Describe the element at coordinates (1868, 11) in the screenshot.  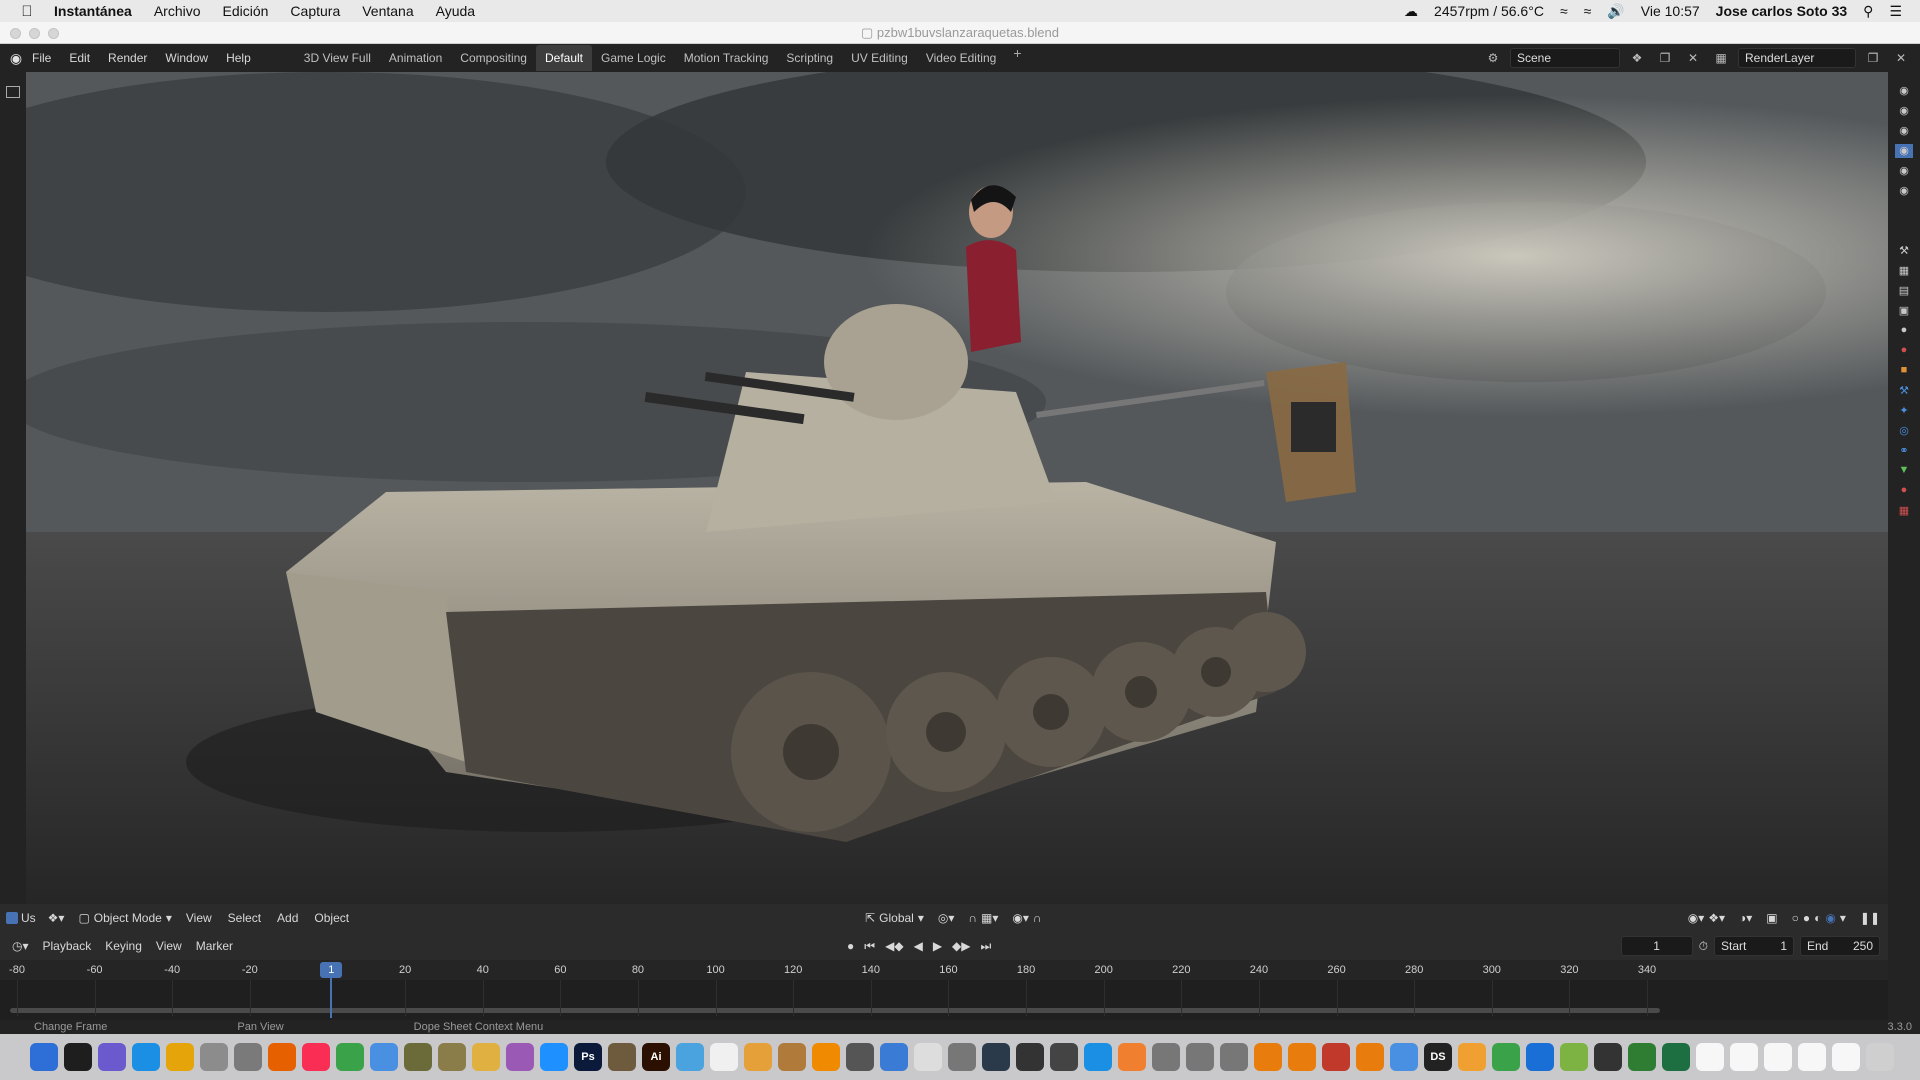
I see `spotlight-icon: ⚲` at that location.